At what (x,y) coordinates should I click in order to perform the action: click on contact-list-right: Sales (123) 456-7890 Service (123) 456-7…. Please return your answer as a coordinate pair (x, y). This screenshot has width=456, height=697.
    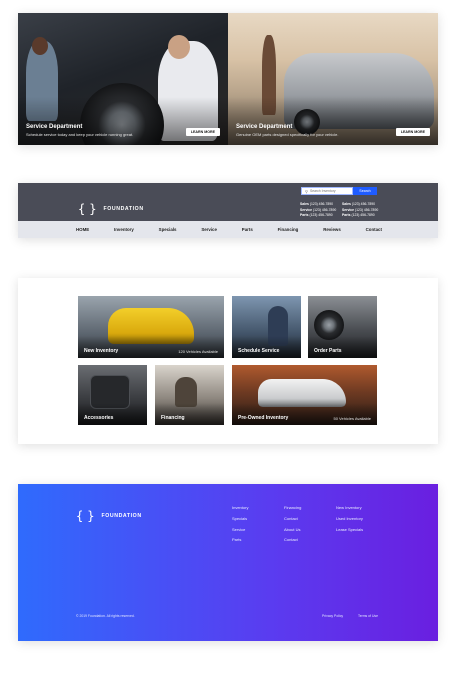
    Looking at the image, I should click on (360, 210).